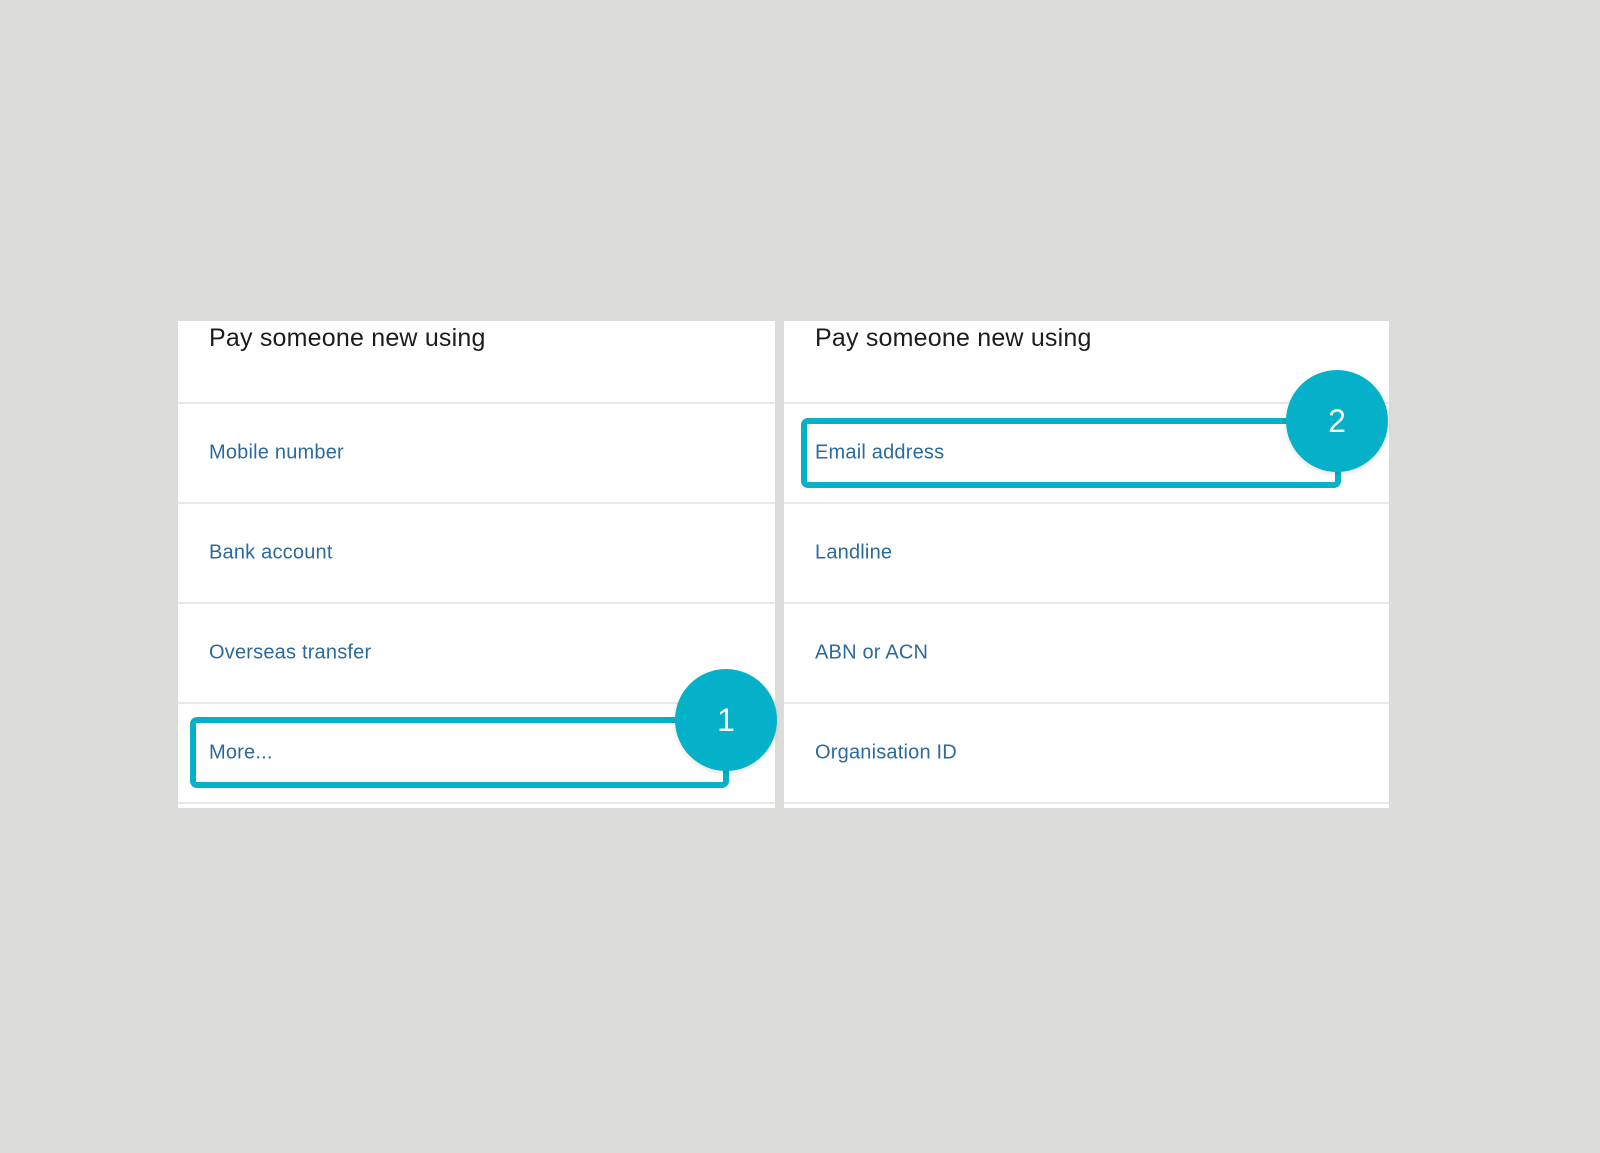 This screenshot has height=1153, width=1600. I want to click on option-organisation-id: Organisation ID, so click(1086, 754).